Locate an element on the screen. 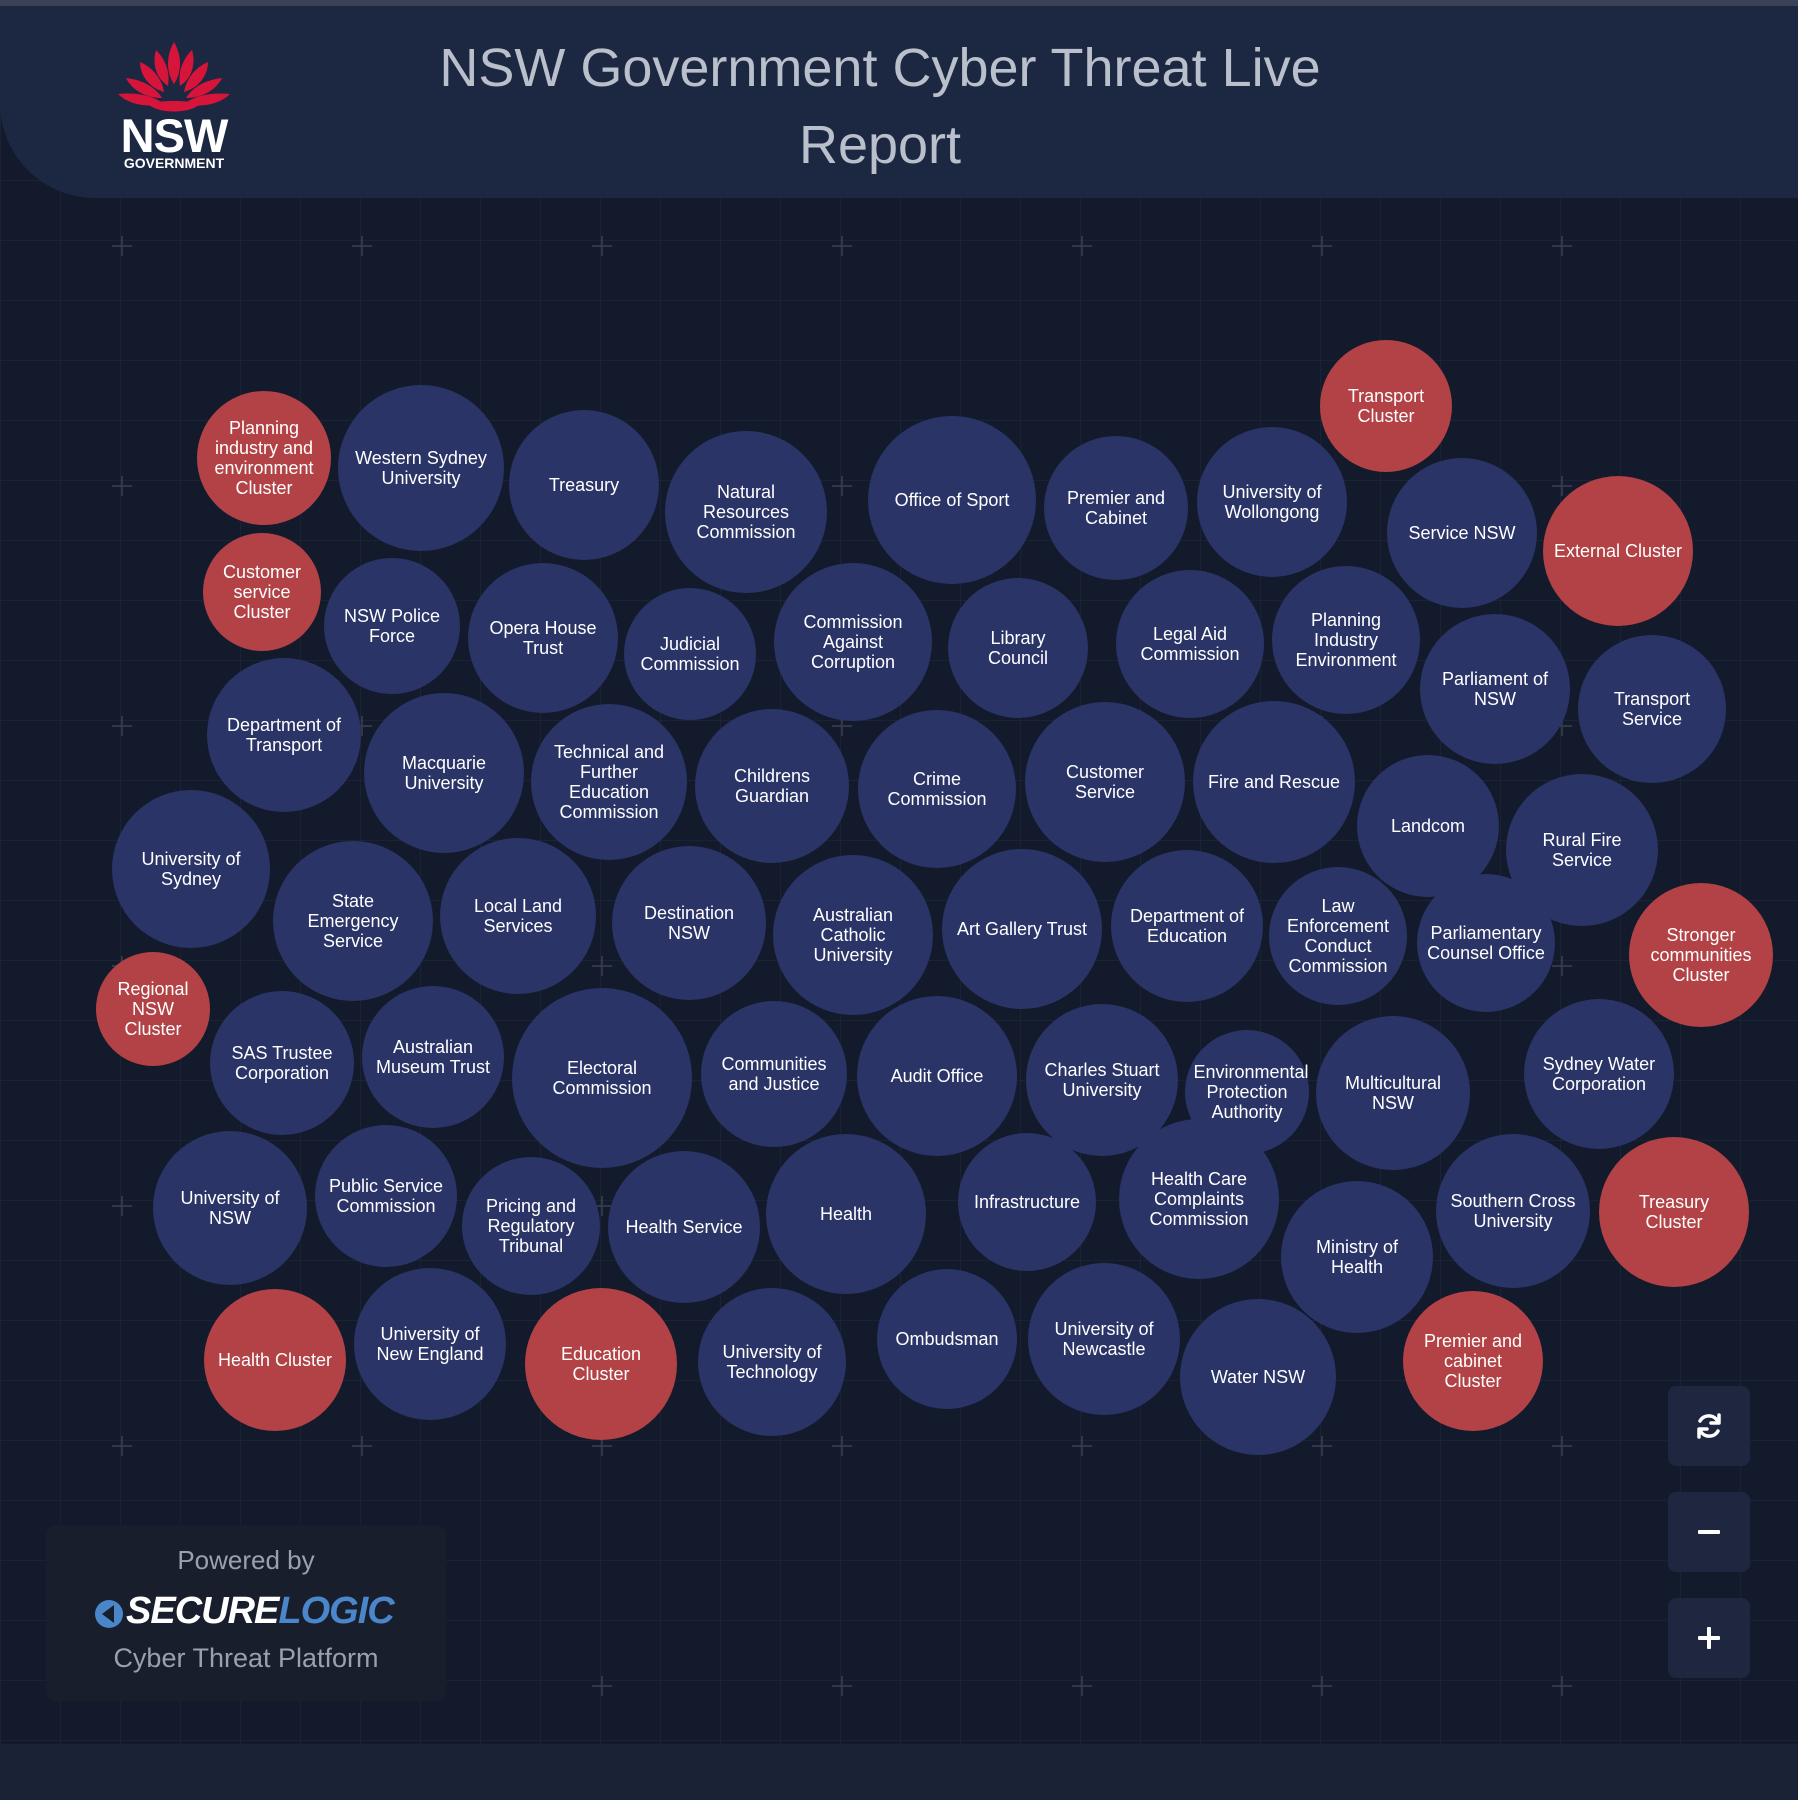 The height and width of the screenshot is (1800, 1798). bubble-label: Education Cluster is located at coordinates (601, 1364).